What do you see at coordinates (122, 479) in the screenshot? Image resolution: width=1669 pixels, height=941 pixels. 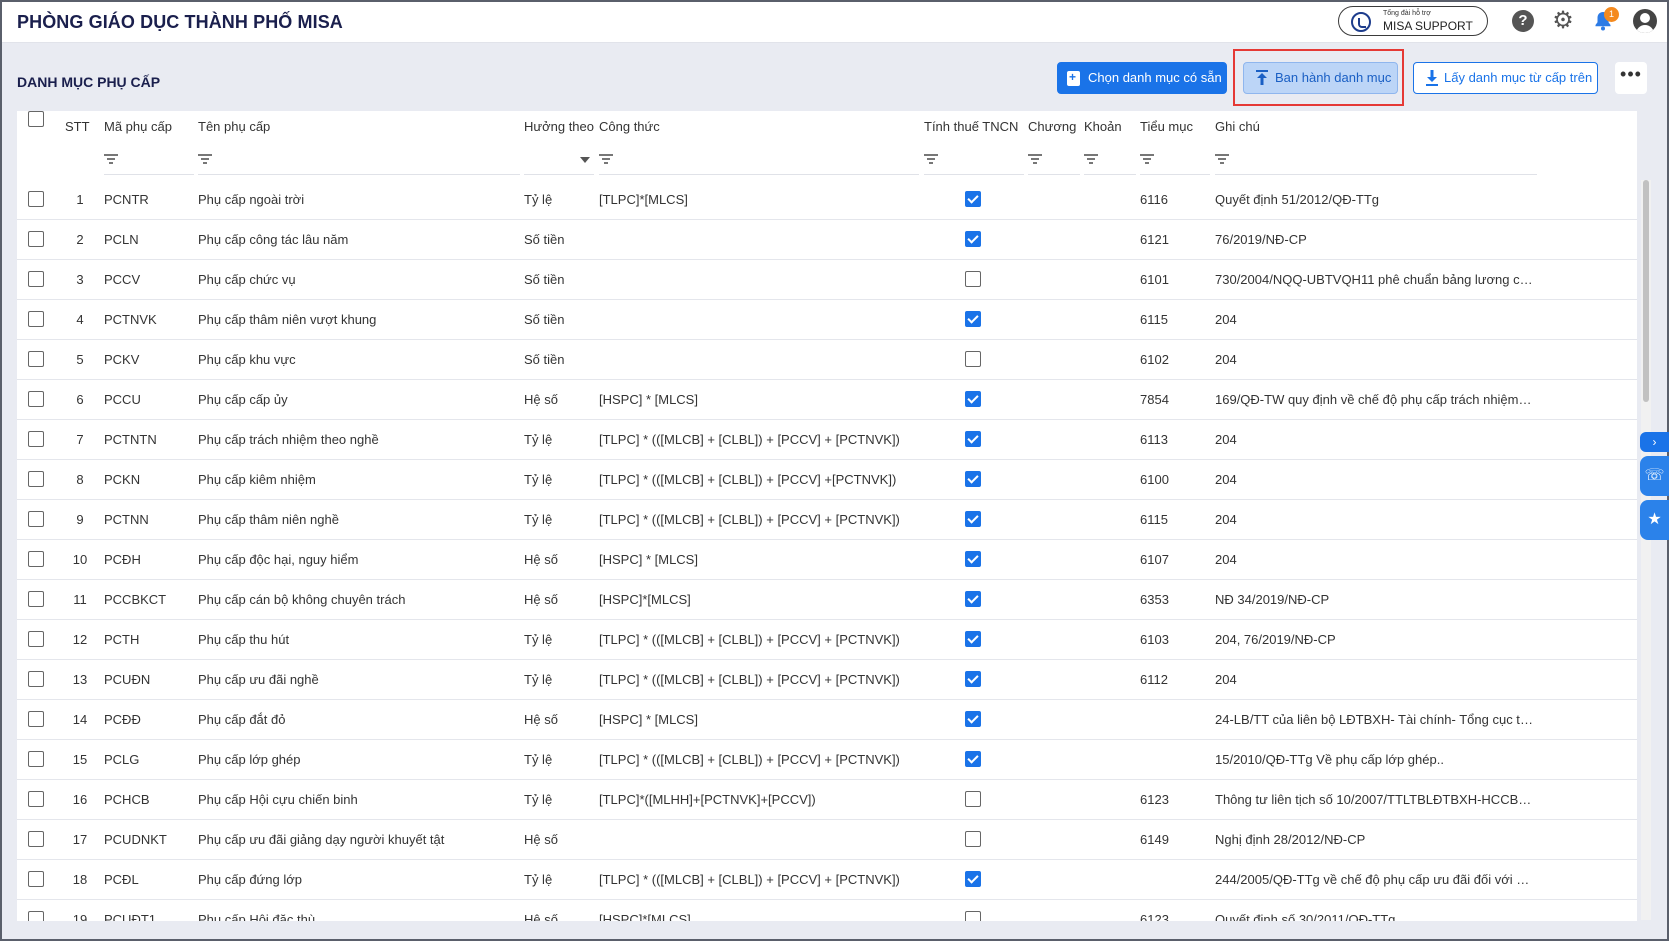 I see `cell-code: PCKN` at bounding box center [122, 479].